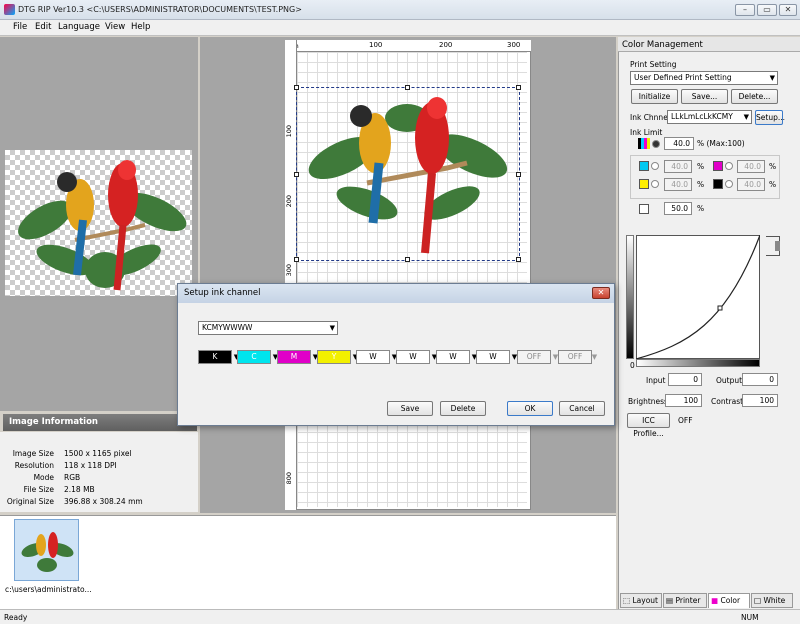 The height and width of the screenshot is (624, 800). Describe the element at coordinates (772, 600) in the screenshot. I see `tab-white: □ White` at that location.